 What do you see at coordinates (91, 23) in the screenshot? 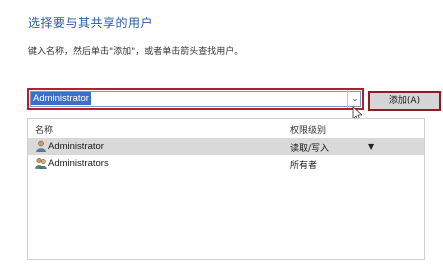
I see `dialog-heading: 选择要与其共享的用户` at bounding box center [91, 23].